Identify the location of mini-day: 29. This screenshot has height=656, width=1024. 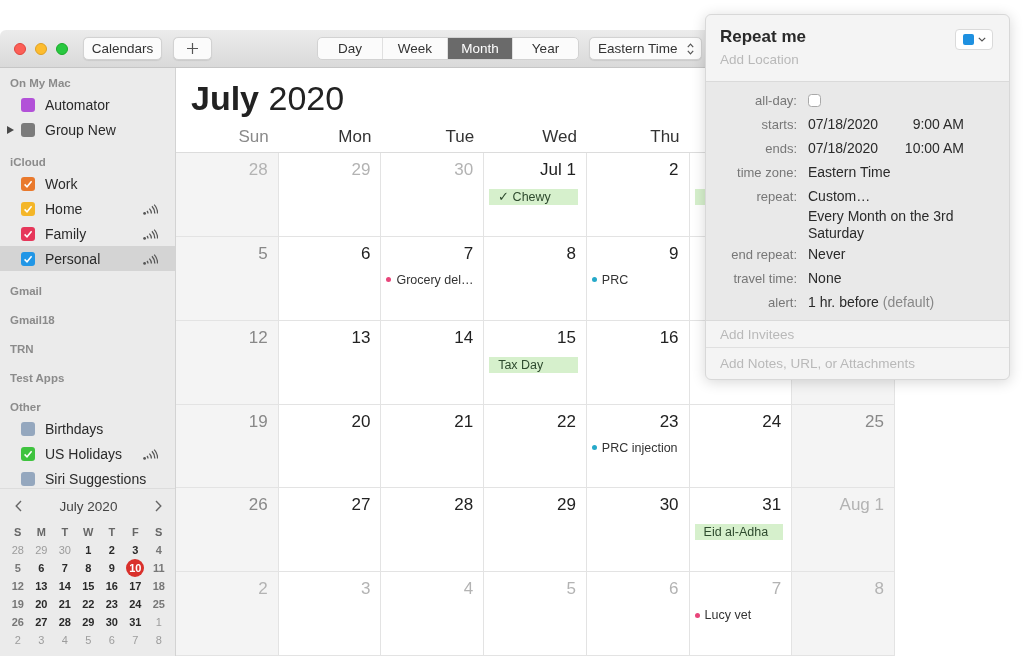
(88, 622).